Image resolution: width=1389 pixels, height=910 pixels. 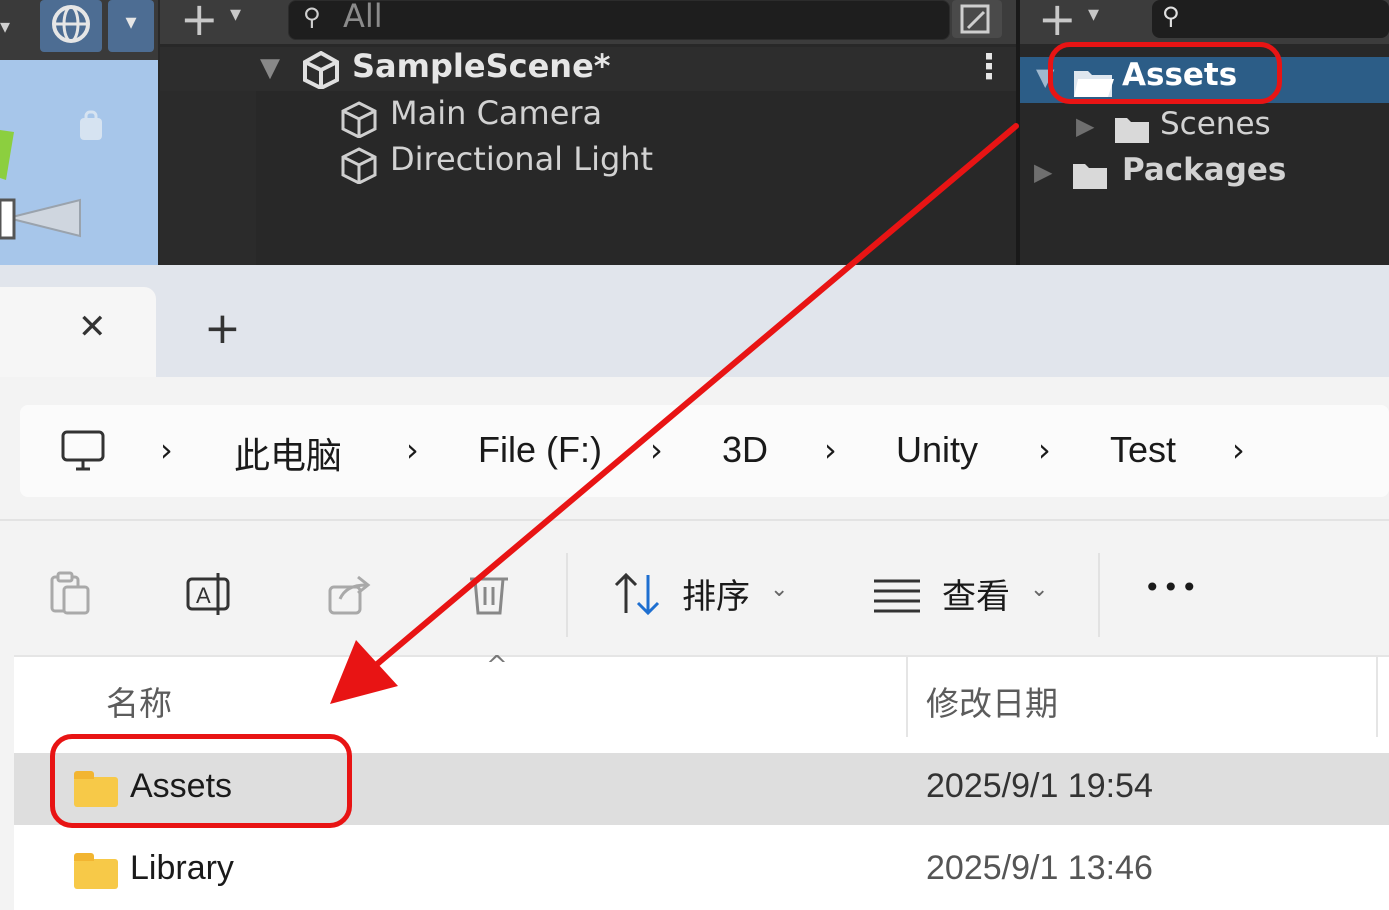 I want to click on rename-icon: A, so click(x=210, y=594).